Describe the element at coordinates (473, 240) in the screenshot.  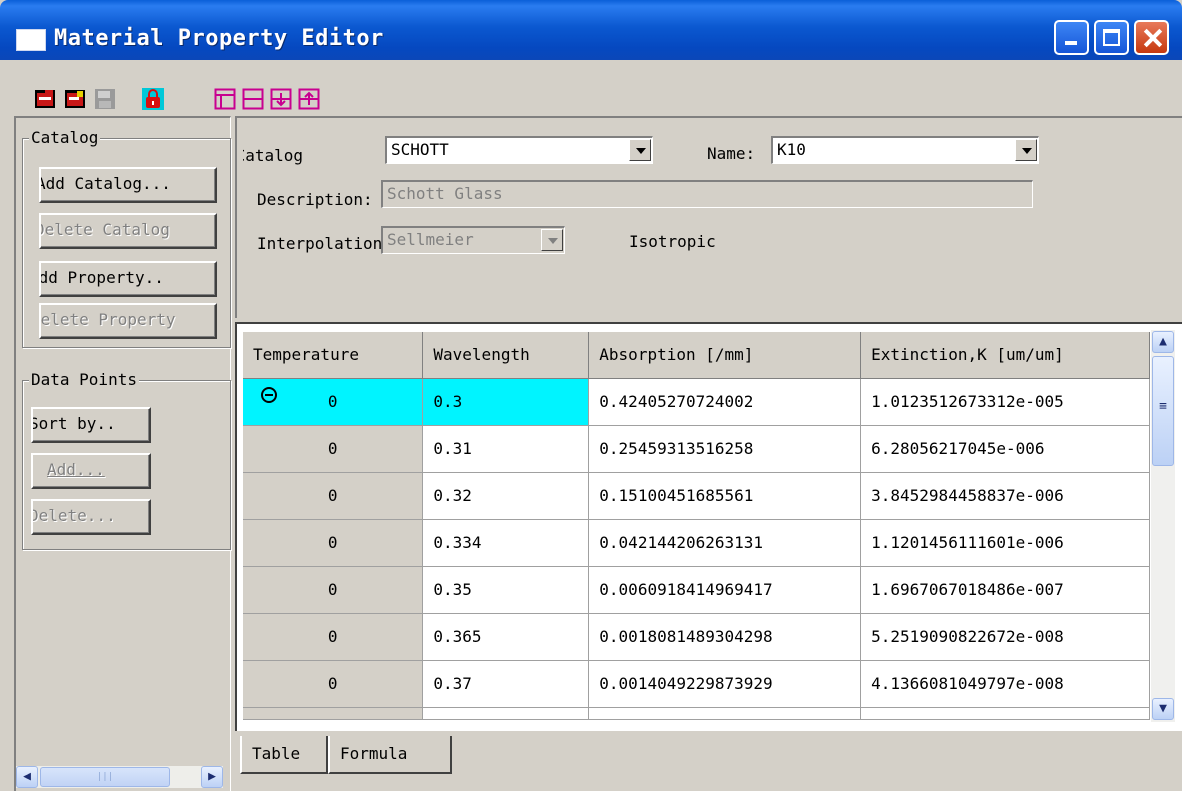
I see `interpolation-select: Sellmeier` at that location.